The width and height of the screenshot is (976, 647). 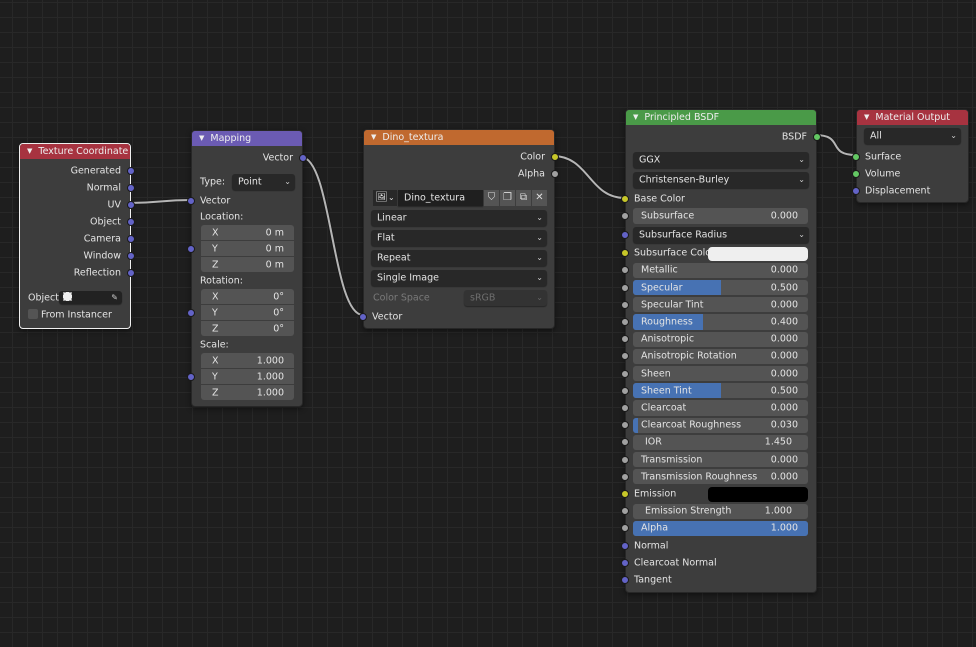 I want to click on alpha-slider: Alpha 1.000, so click(x=720, y=528).